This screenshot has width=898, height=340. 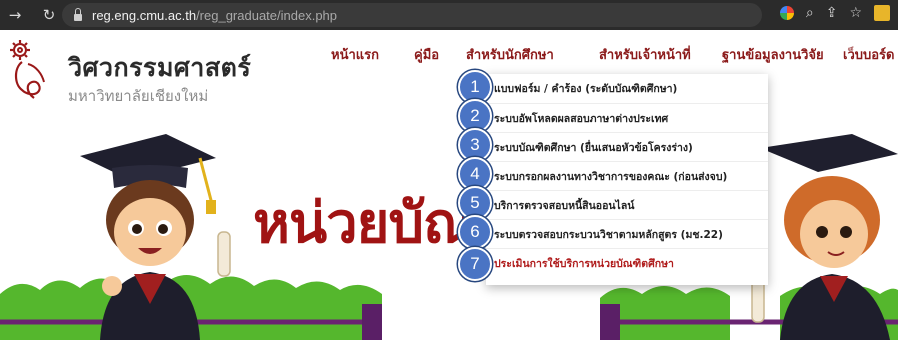 I want to click on lock-icon, so click(x=78, y=14).